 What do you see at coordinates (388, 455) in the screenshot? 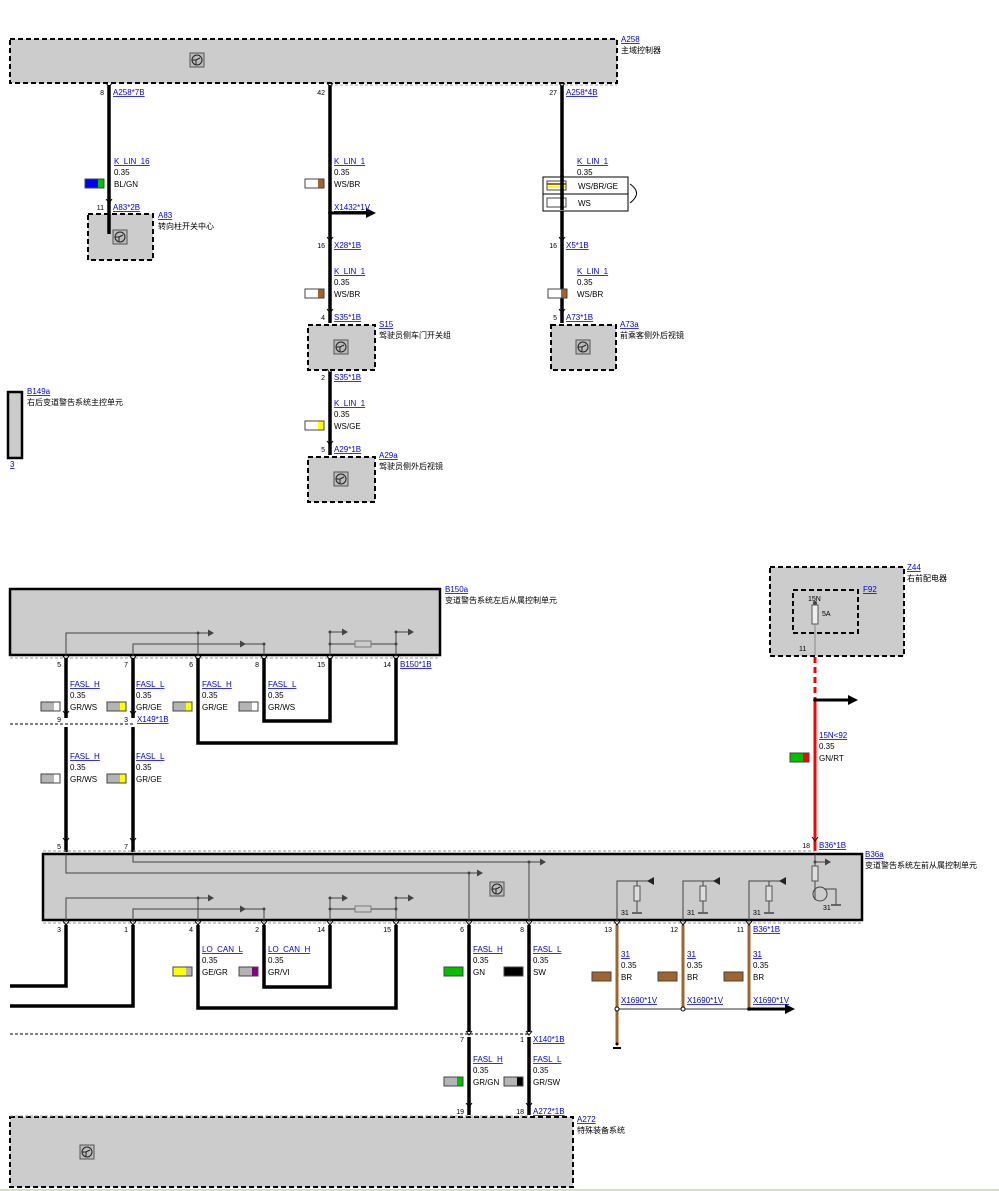
I see `component-id-a29a: A29a` at bounding box center [388, 455].